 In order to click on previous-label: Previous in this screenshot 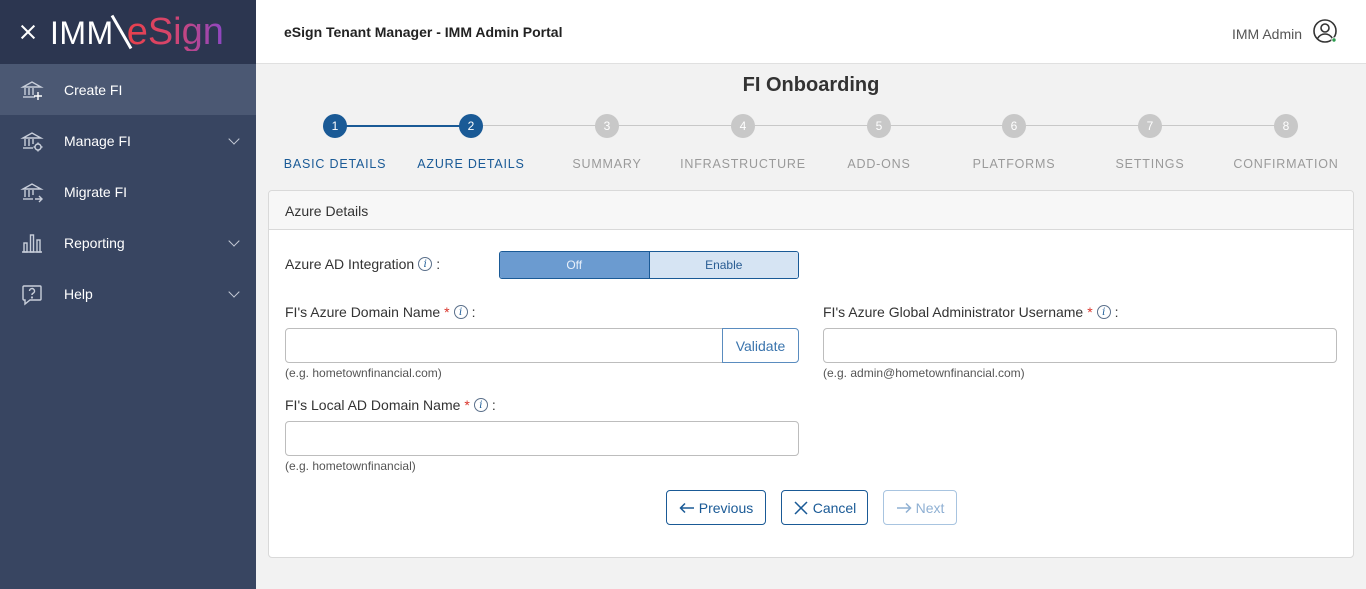, I will do `click(726, 507)`.